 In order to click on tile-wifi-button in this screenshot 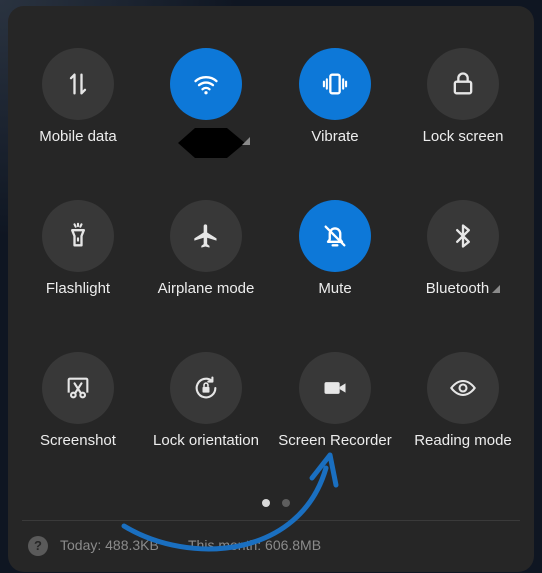, I will do `click(206, 84)`.